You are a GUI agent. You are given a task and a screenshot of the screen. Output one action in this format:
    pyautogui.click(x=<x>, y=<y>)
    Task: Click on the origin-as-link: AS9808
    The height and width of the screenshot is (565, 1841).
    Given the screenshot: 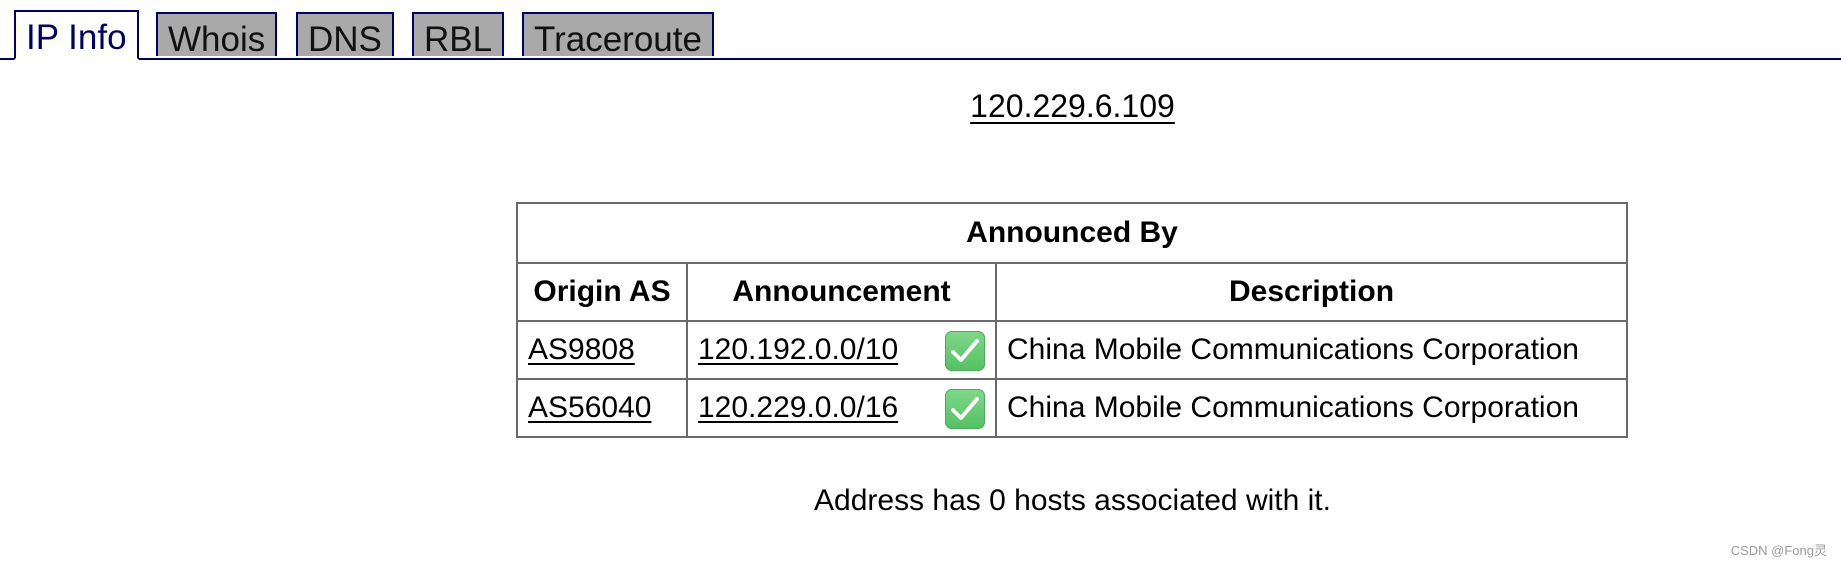 What is the action you would take?
    pyautogui.click(x=581, y=349)
    